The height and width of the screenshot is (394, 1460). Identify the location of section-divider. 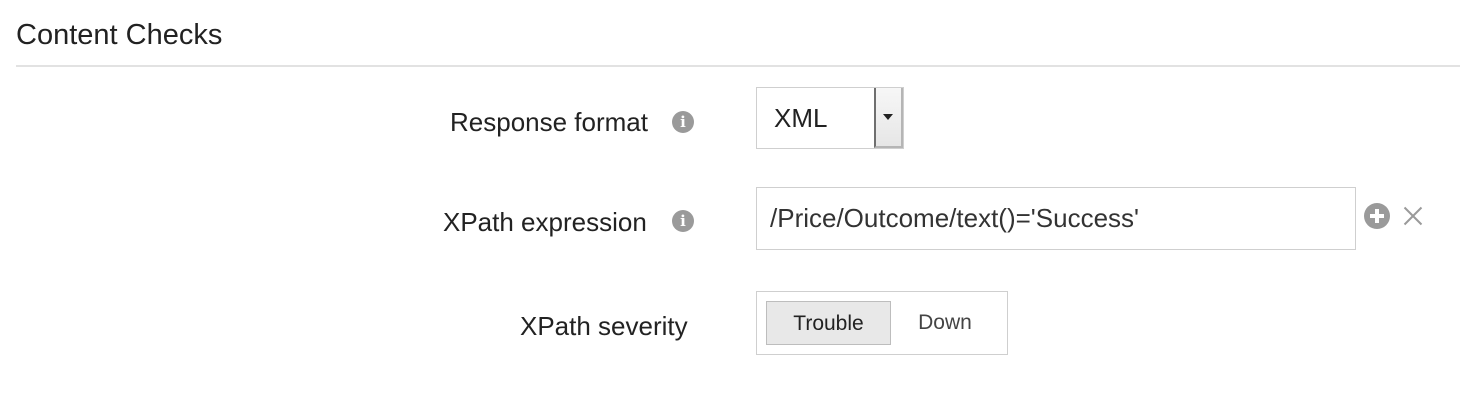
(738, 66).